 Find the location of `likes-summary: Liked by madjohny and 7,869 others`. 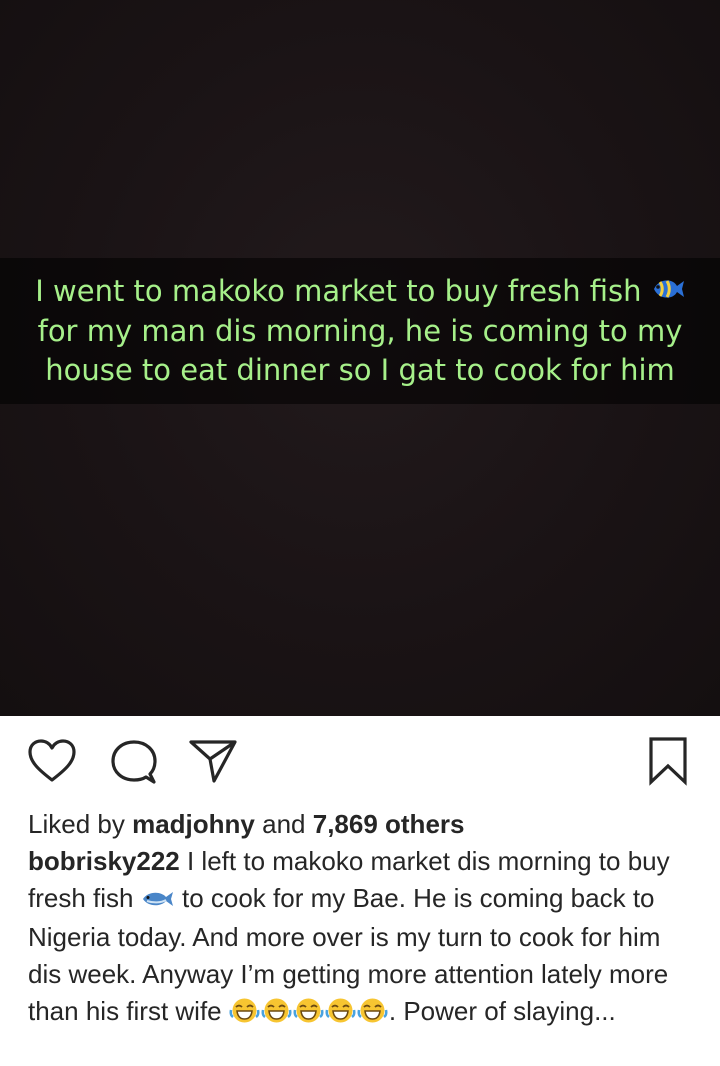

likes-summary: Liked by madjohny and 7,869 others is located at coordinates (363, 824).